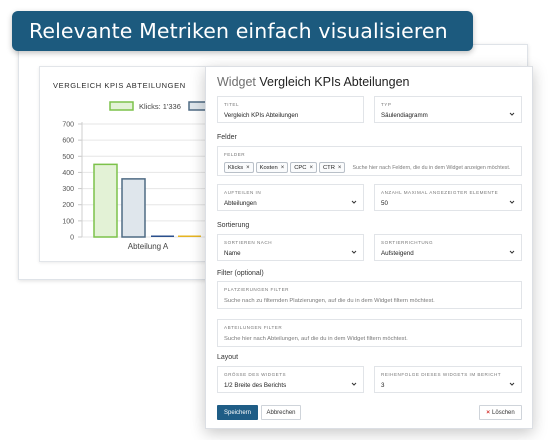 This screenshot has height=440, width=550. I want to click on sort-by-select: SORTIEREN NACH Name, so click(290, 247).